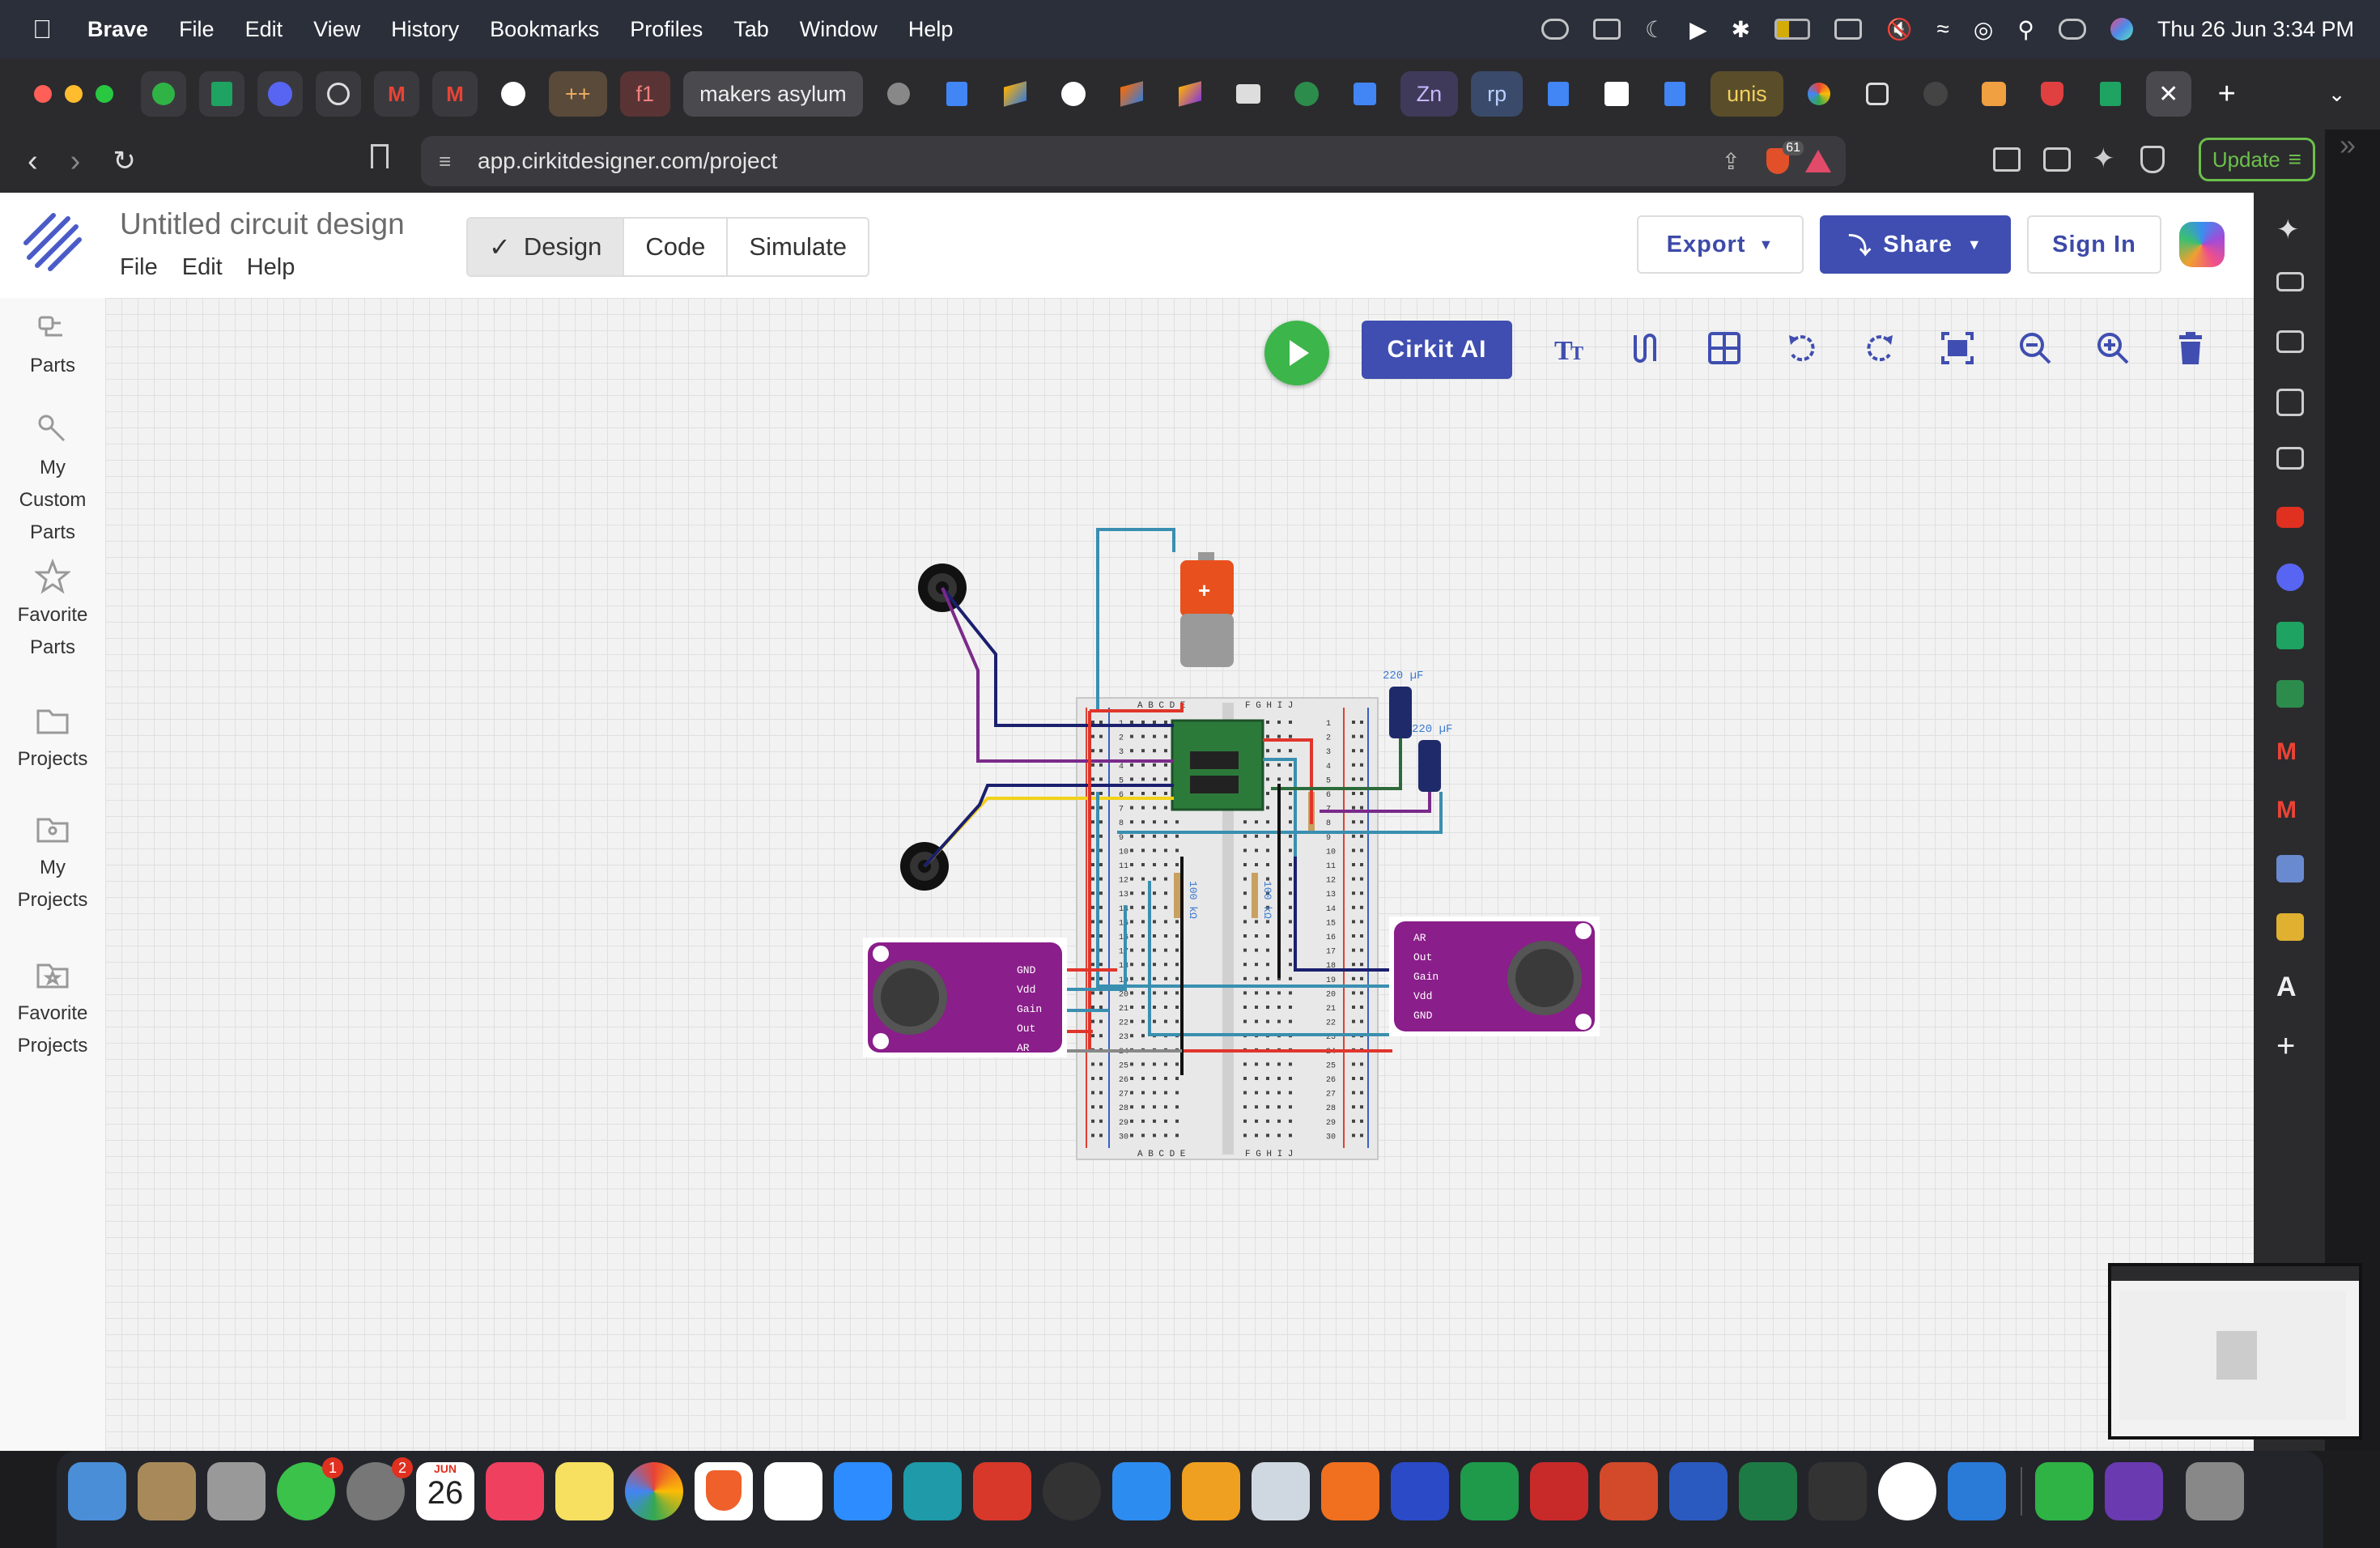 This screenshot has height=1548, width=2380. Describe the element at coordinates (677, 247) in the screenshot. I see `tab-code: Code` at that location.